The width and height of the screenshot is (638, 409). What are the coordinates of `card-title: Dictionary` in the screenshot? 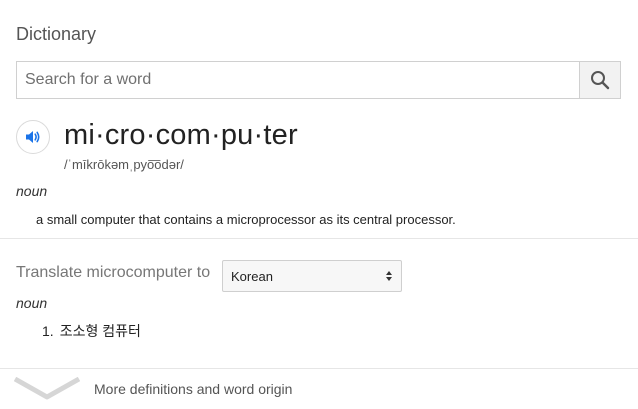 It's located at (56, 34).